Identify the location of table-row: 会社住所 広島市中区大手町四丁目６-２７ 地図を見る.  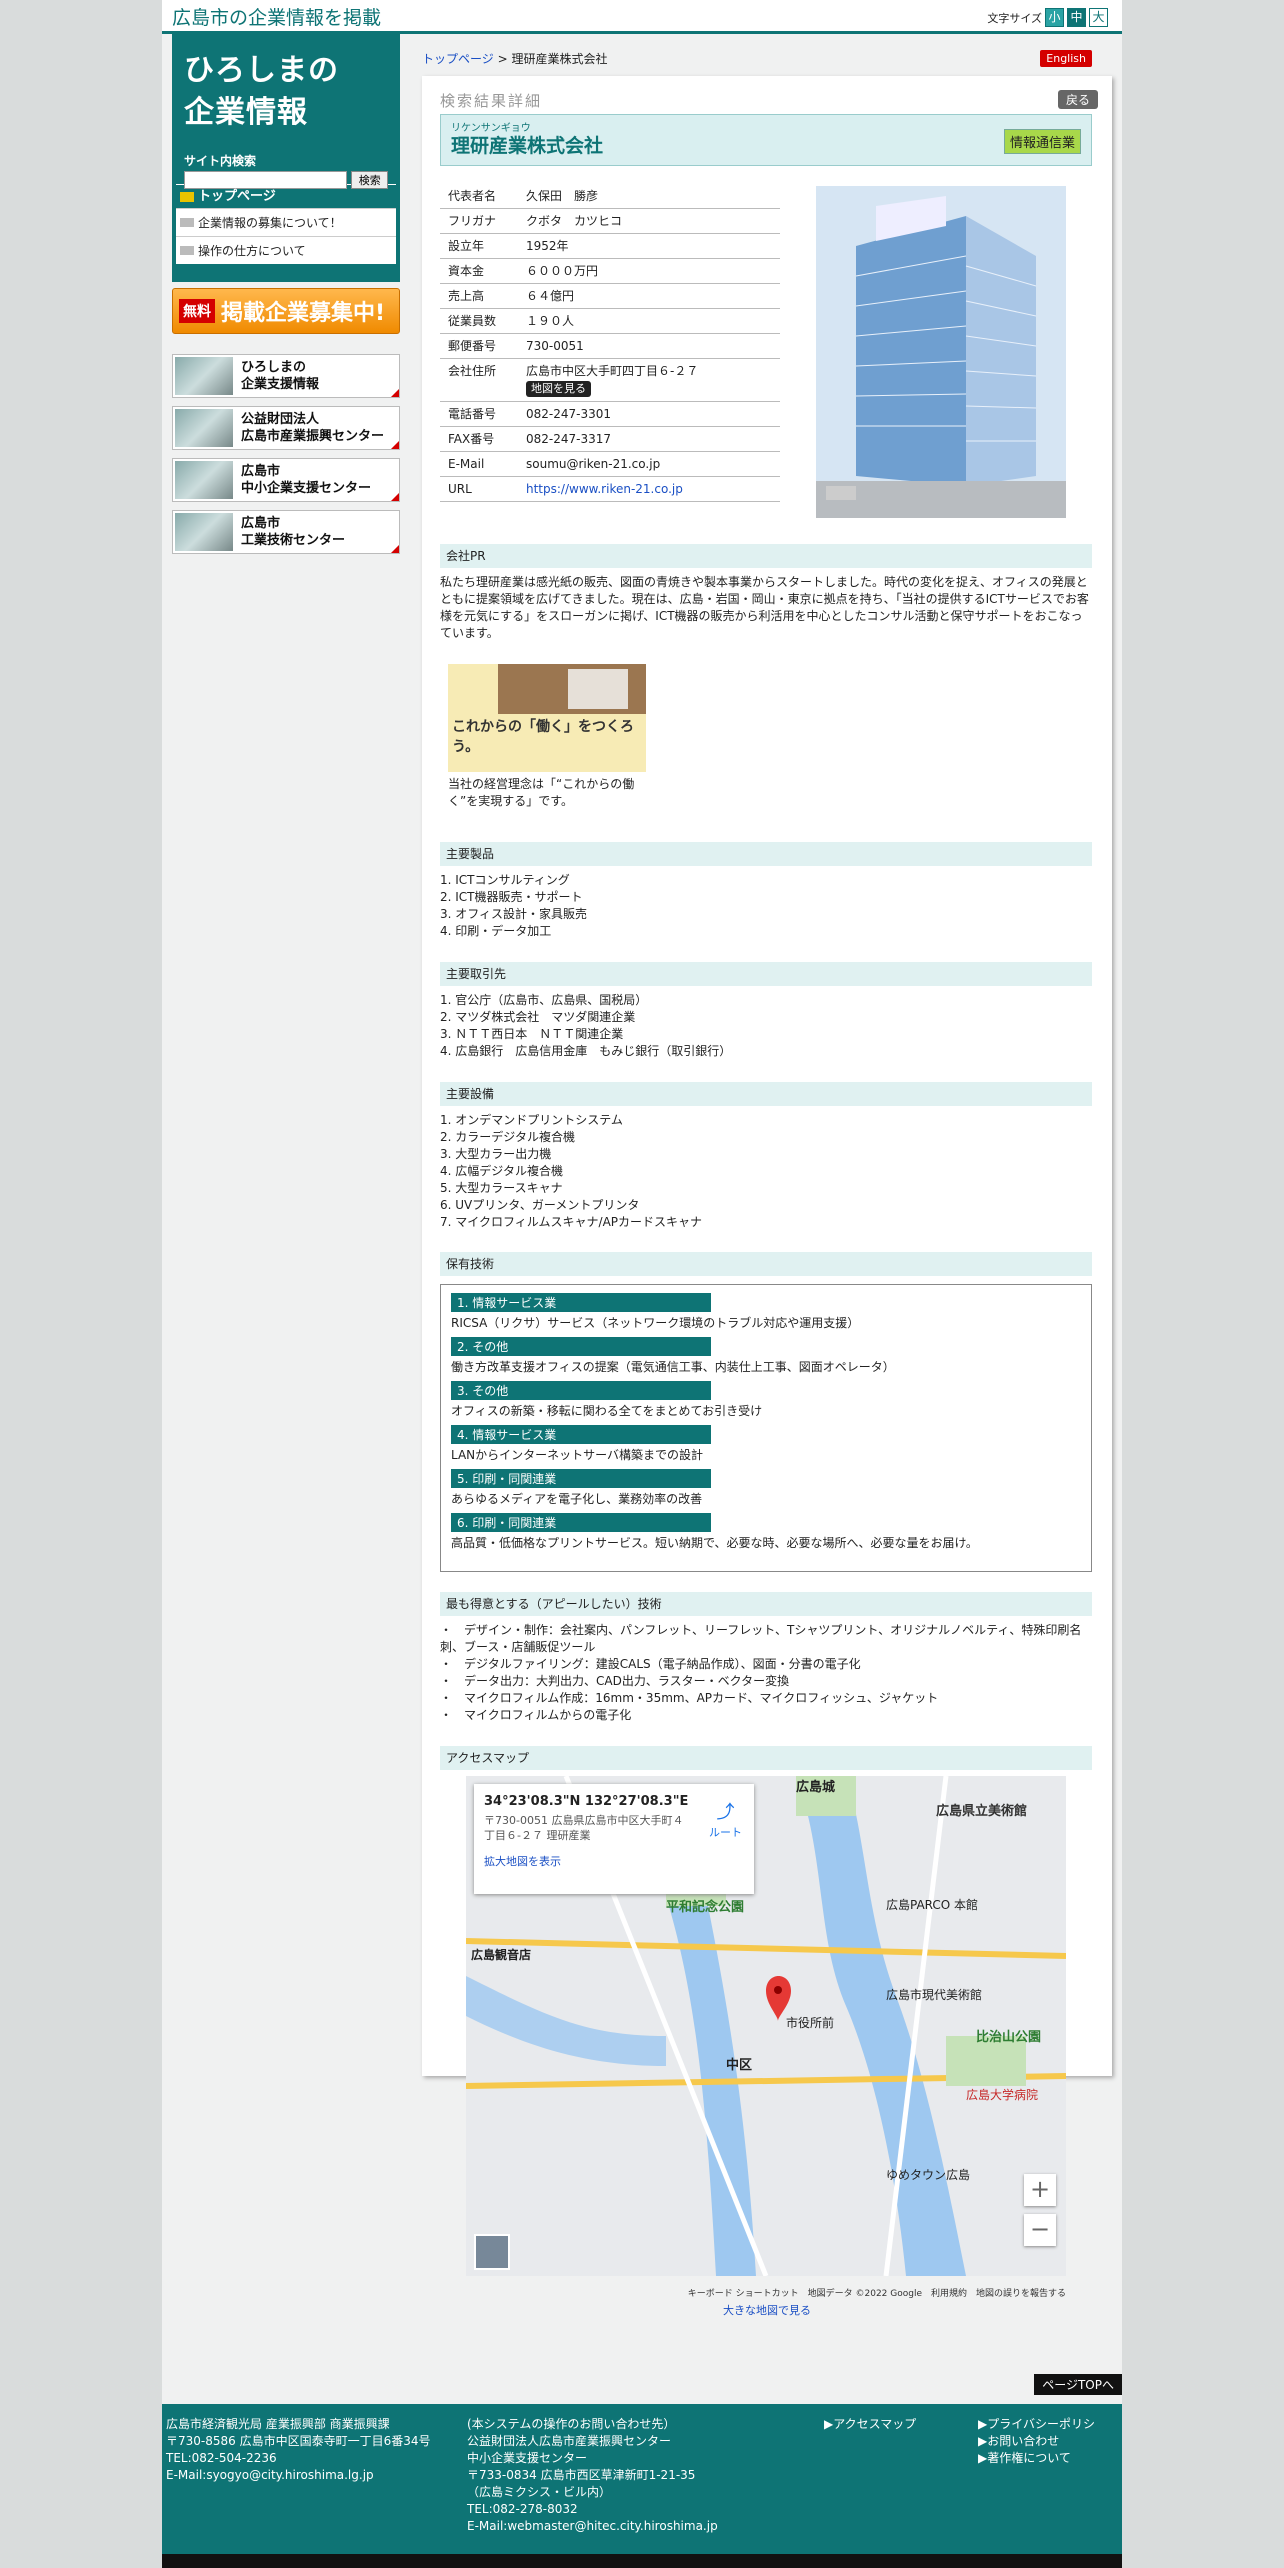
(610, 380).